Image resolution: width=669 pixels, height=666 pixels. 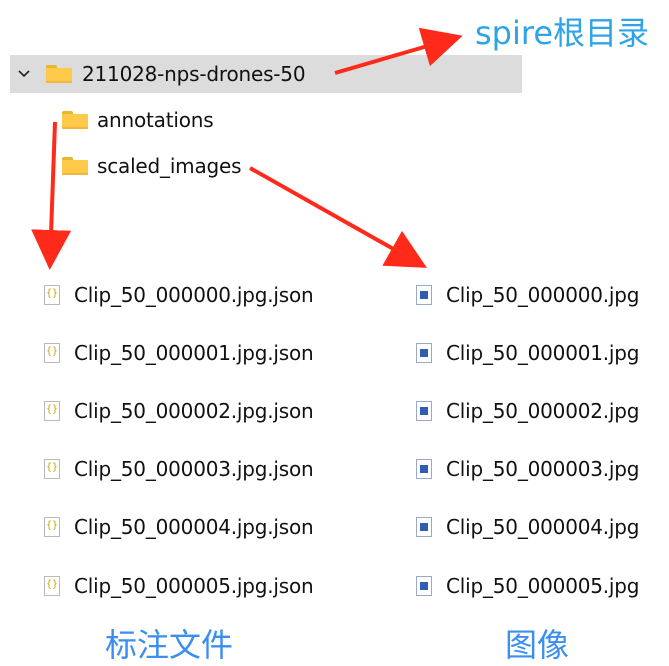 I want to click on arrow-to-json-files, so click(x=51, y=195).